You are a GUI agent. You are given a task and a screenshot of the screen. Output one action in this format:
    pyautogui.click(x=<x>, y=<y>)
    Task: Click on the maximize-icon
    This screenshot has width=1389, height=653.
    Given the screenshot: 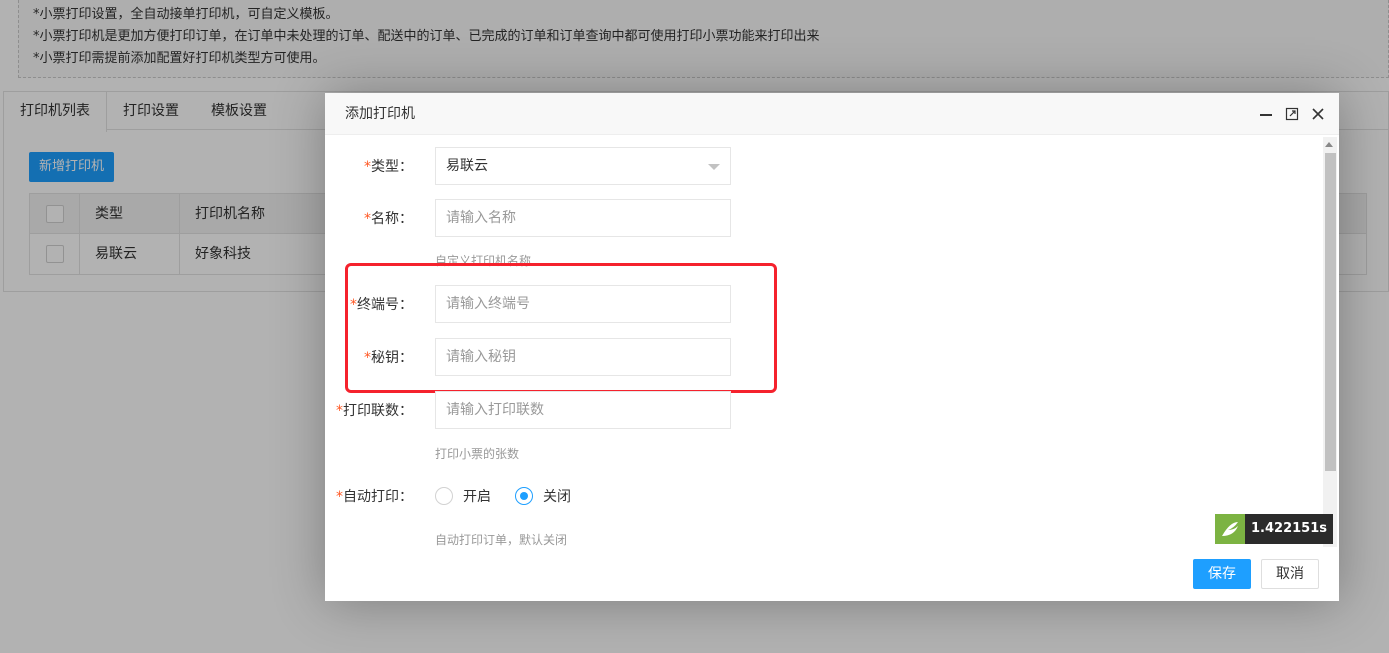 What is the action you would take?
    pyautogui.click(x=1292, y=114)
    